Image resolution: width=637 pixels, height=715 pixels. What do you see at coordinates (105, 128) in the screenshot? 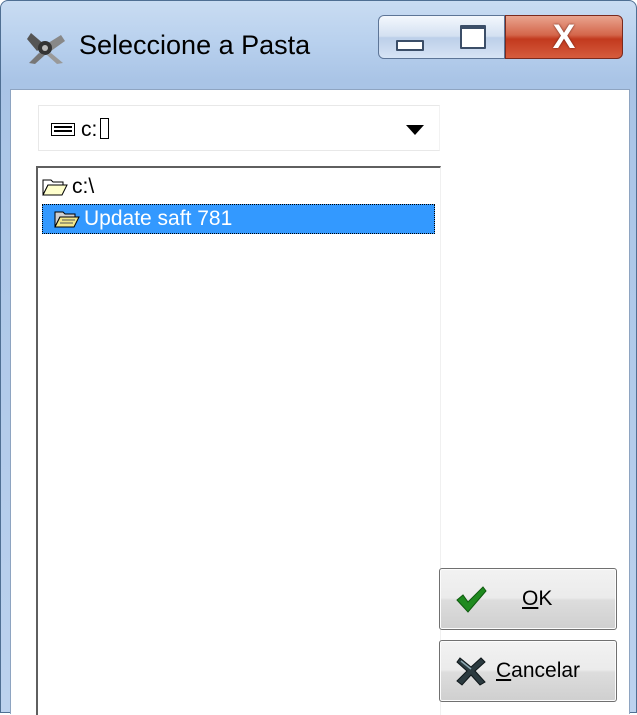
I see `text-cursor` at bounding box center [105, 128].